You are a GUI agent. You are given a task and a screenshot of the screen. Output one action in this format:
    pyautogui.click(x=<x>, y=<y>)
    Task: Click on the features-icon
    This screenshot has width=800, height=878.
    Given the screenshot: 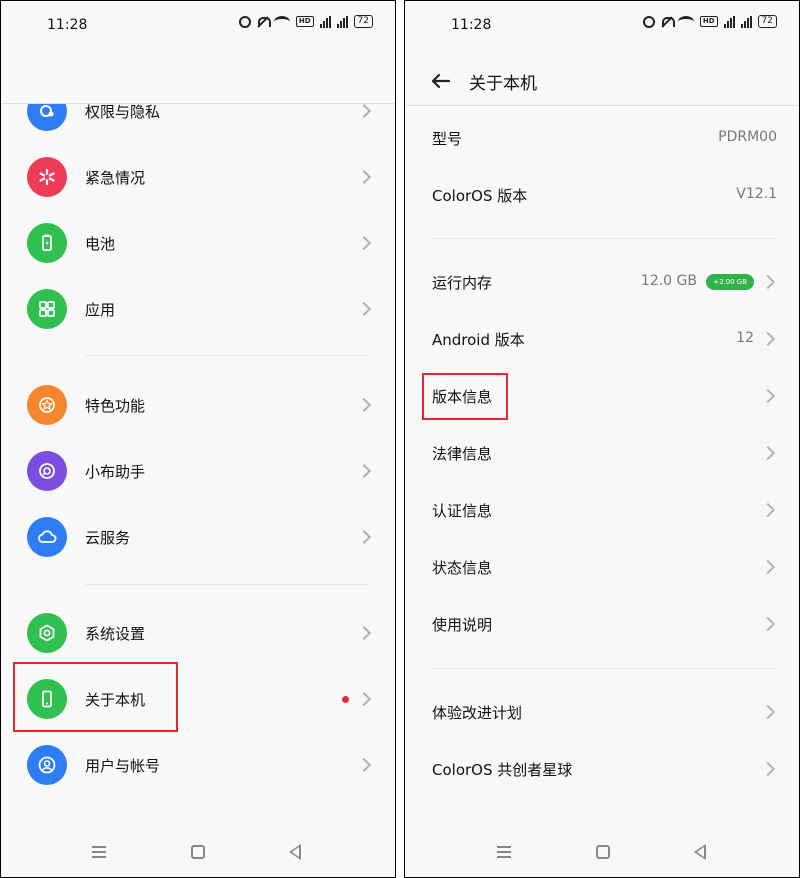 What is the action you would take?
    pyautogui.click(x=47, y=405)
    